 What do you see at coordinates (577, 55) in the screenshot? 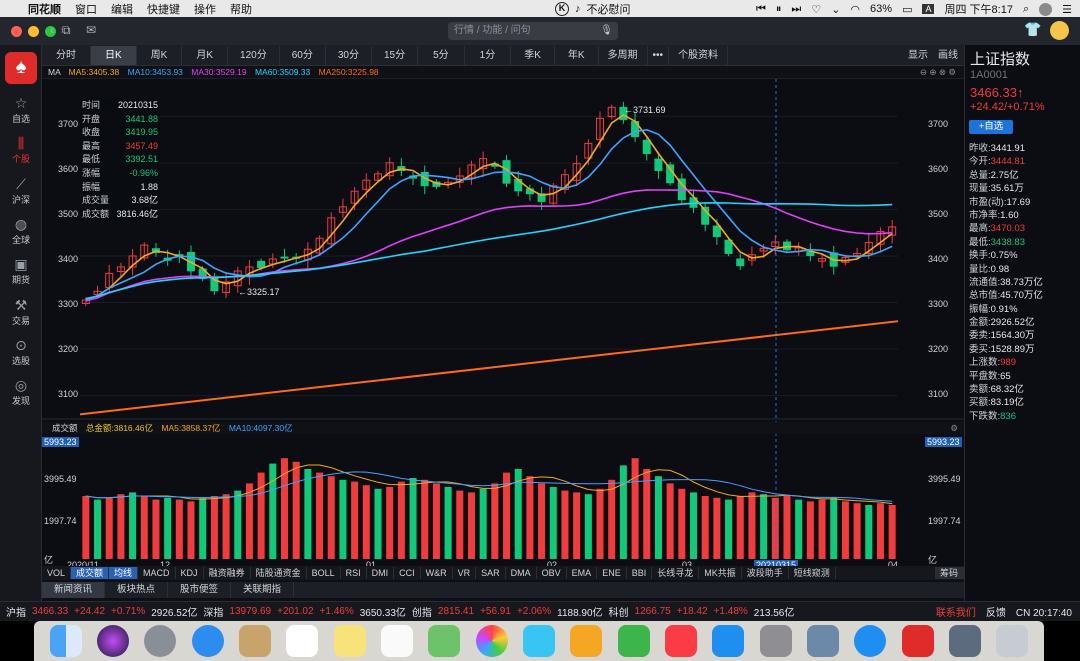
I see `tab-yearly-k: 年K` at bounding box center [577, 55].